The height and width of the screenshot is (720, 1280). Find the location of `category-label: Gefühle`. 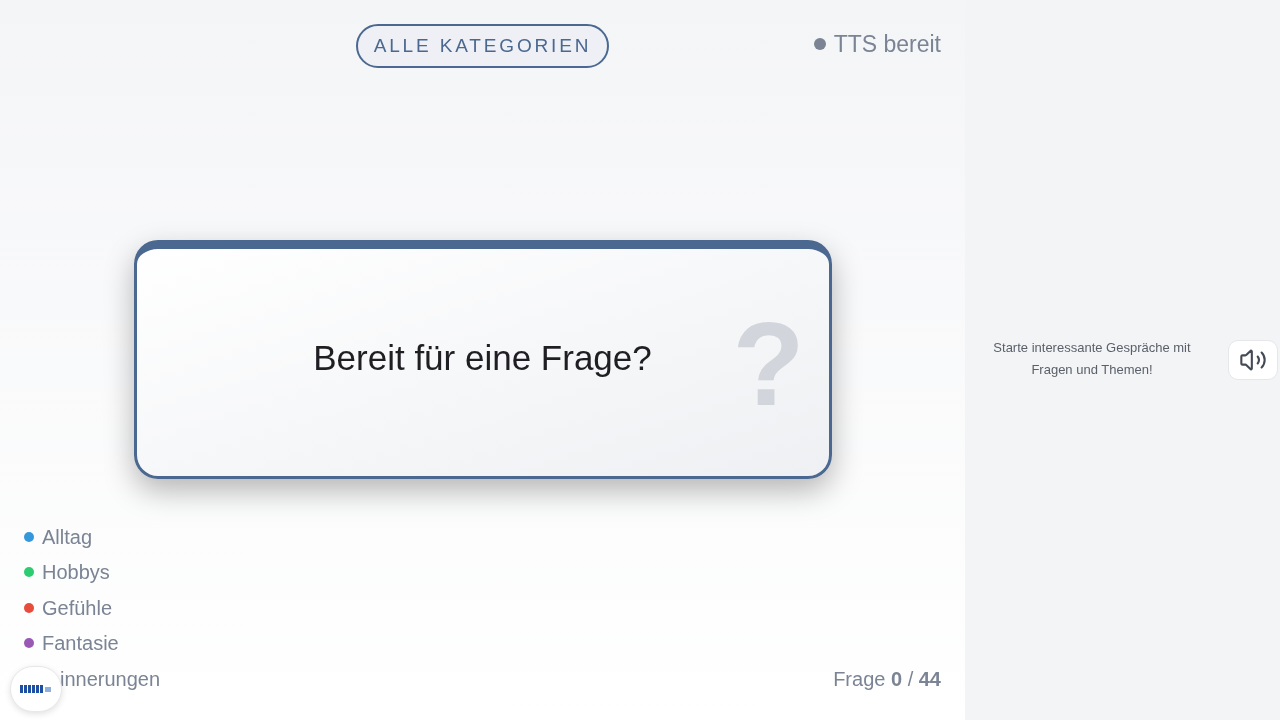

category-label: Gefühle is located at coordinates (77, 608).